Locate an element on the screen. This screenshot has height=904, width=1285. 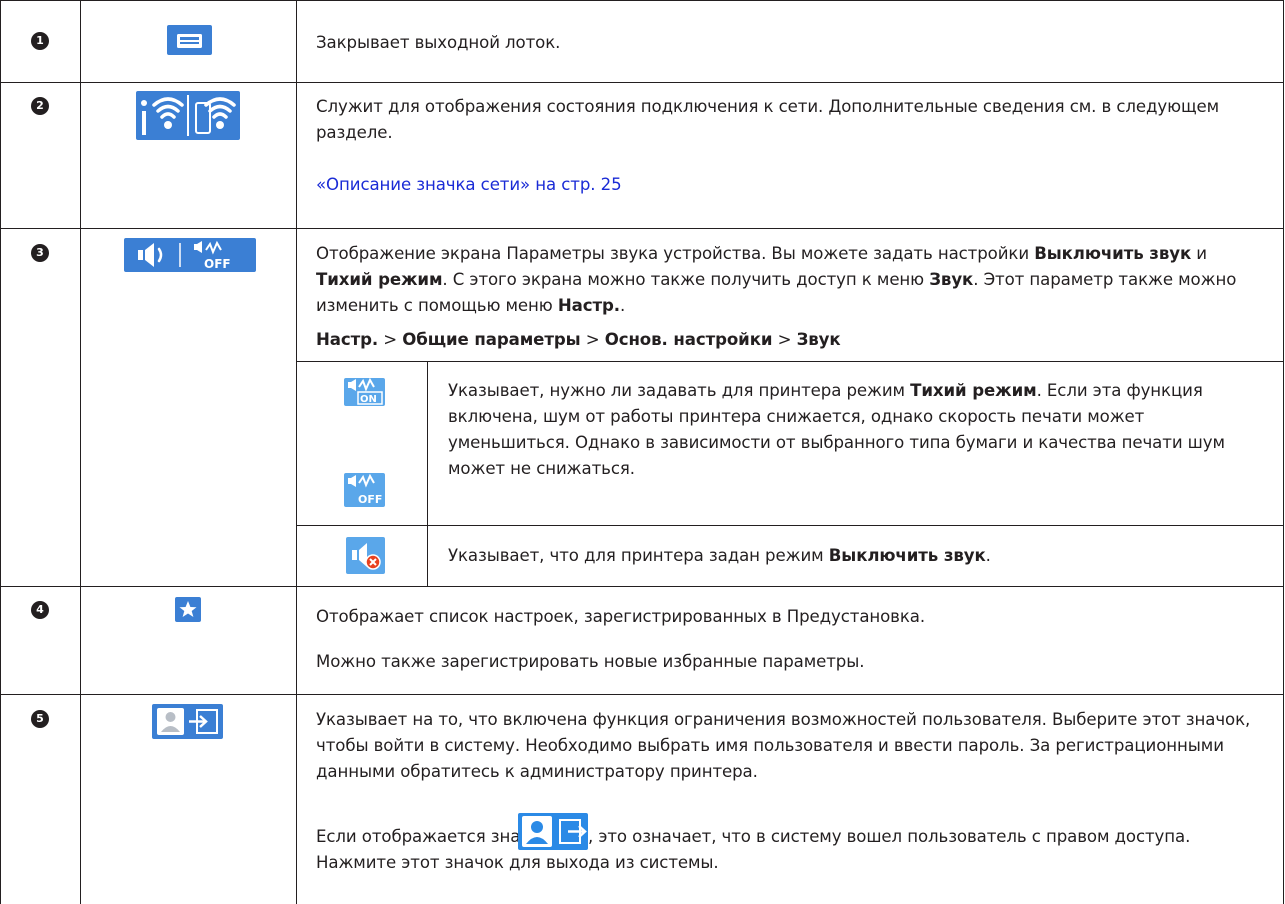
row-number-badge: 2 is located at coordinates (40, 106).